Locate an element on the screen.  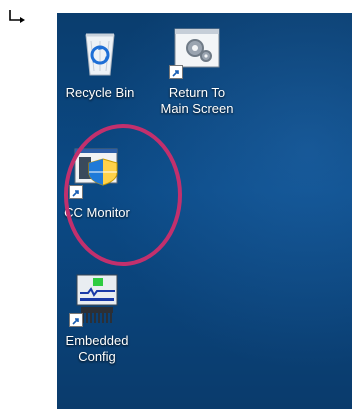
desktop-icon-label: Embedded Config is located at coordinates (97, 348).